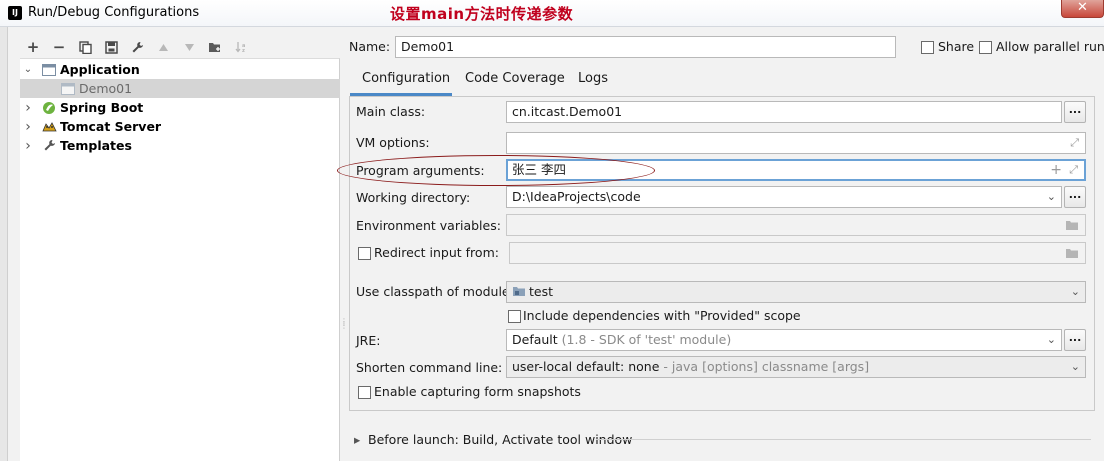 This screenshot has width=1104, height=461. Describe the element at coordinates (406, 78) in the screenshot. I see `tab-configuration: Configuration` at that location.